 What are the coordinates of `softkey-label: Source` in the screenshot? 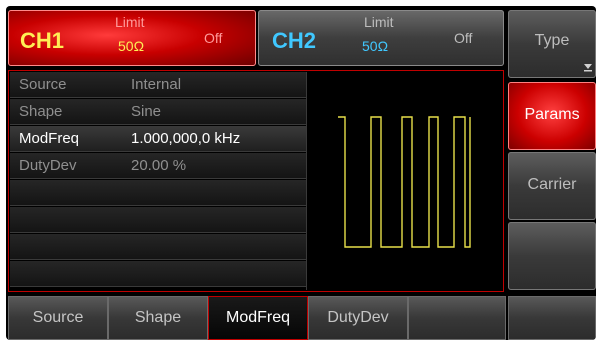 It's located at (58, 317).